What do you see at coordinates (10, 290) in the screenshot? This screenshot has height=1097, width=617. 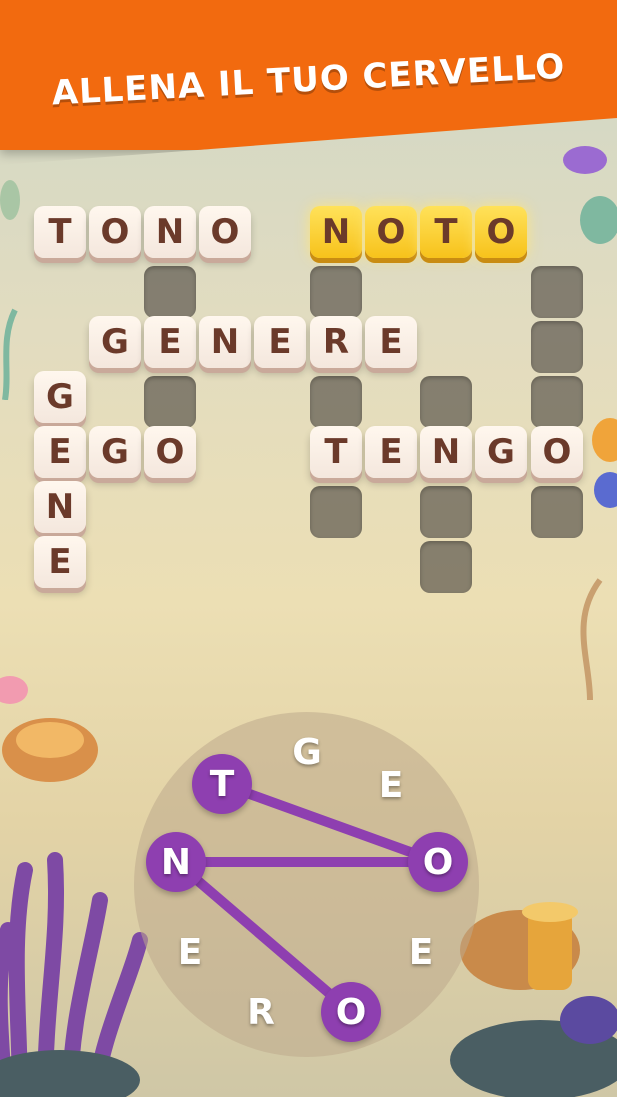 I see `plant-left-decoration` at bounding box center [10, 290].